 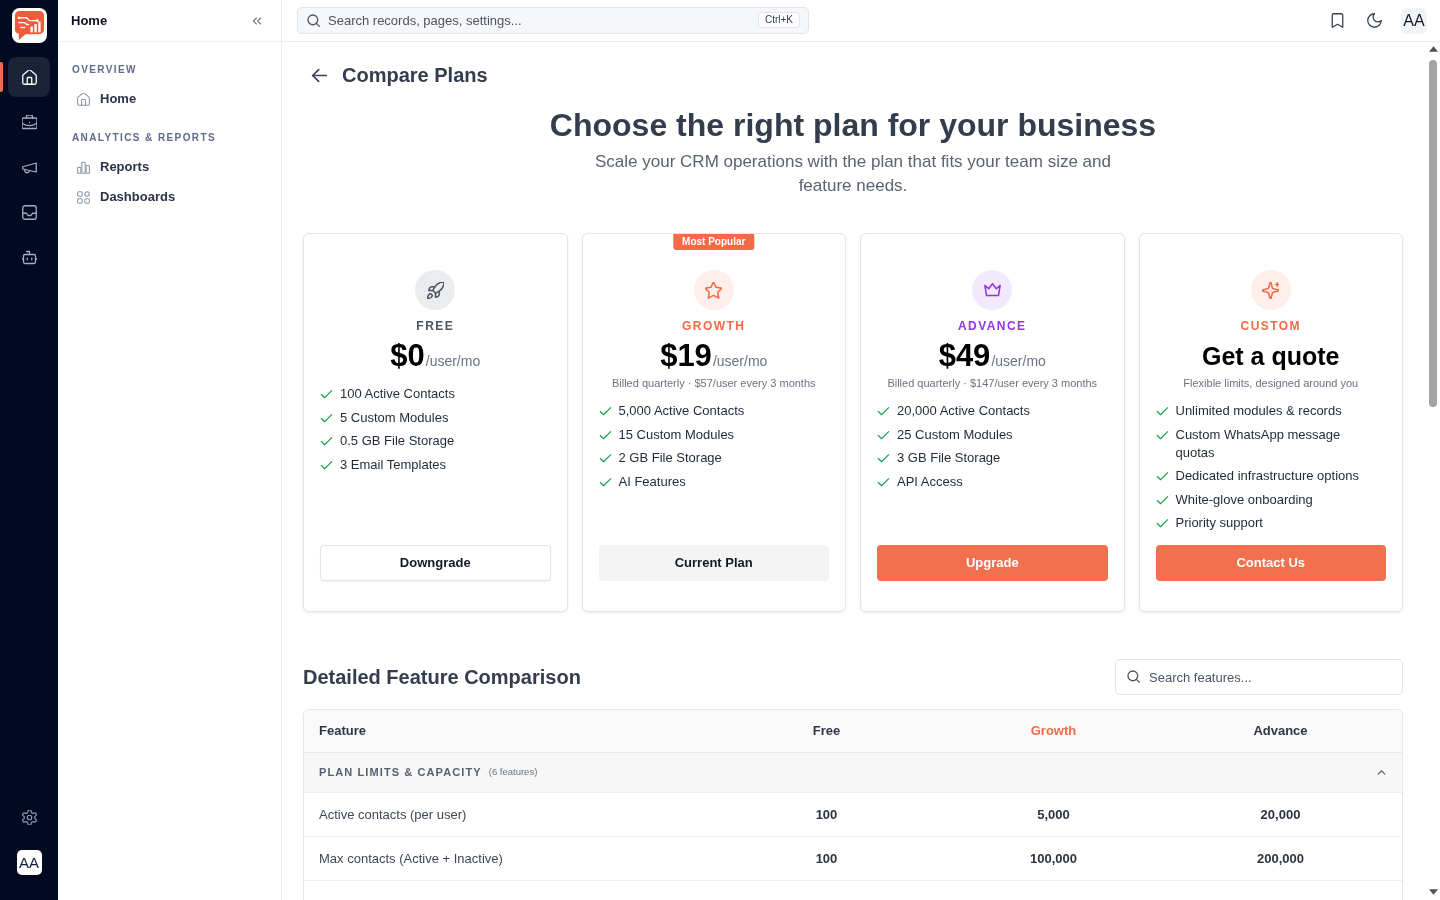 What do you see at coordinates (1053, 731) in the screenshot?
I see `column-header: Growth` at bounding box center [1053, 731].